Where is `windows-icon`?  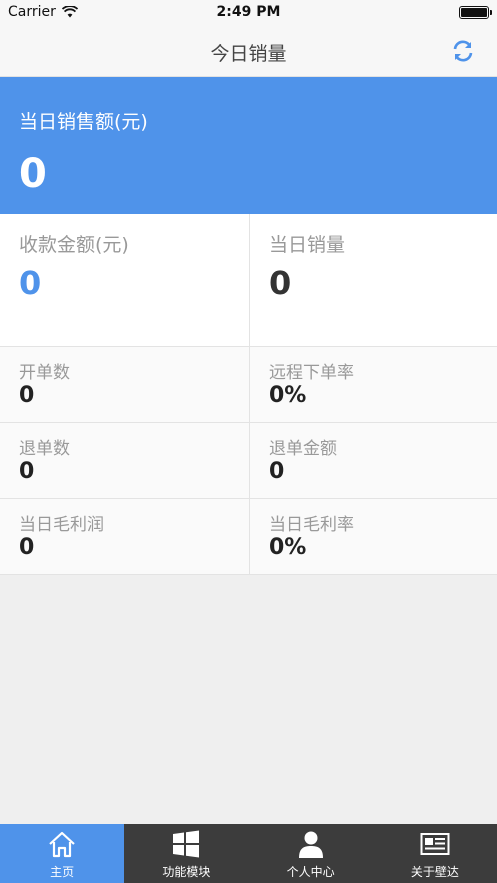 windows-icon is located at coordinates (186, 844).